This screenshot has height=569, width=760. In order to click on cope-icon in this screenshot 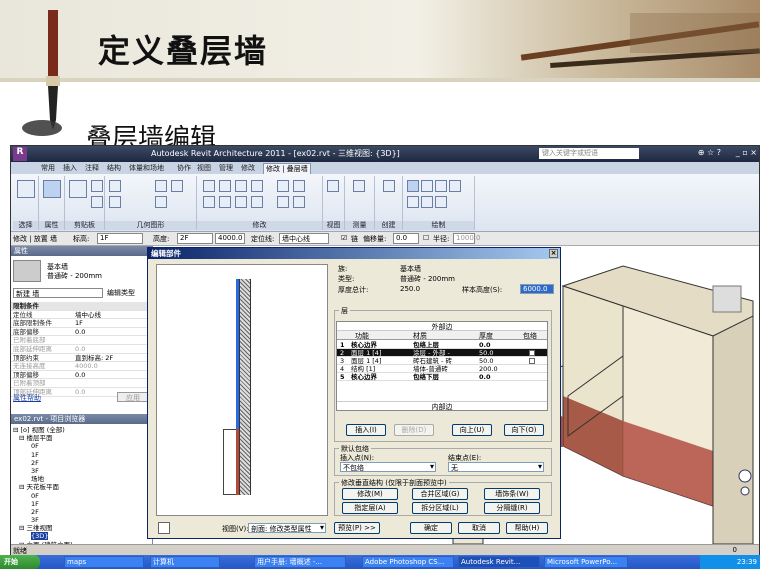, I will do `click(115, 186)`.